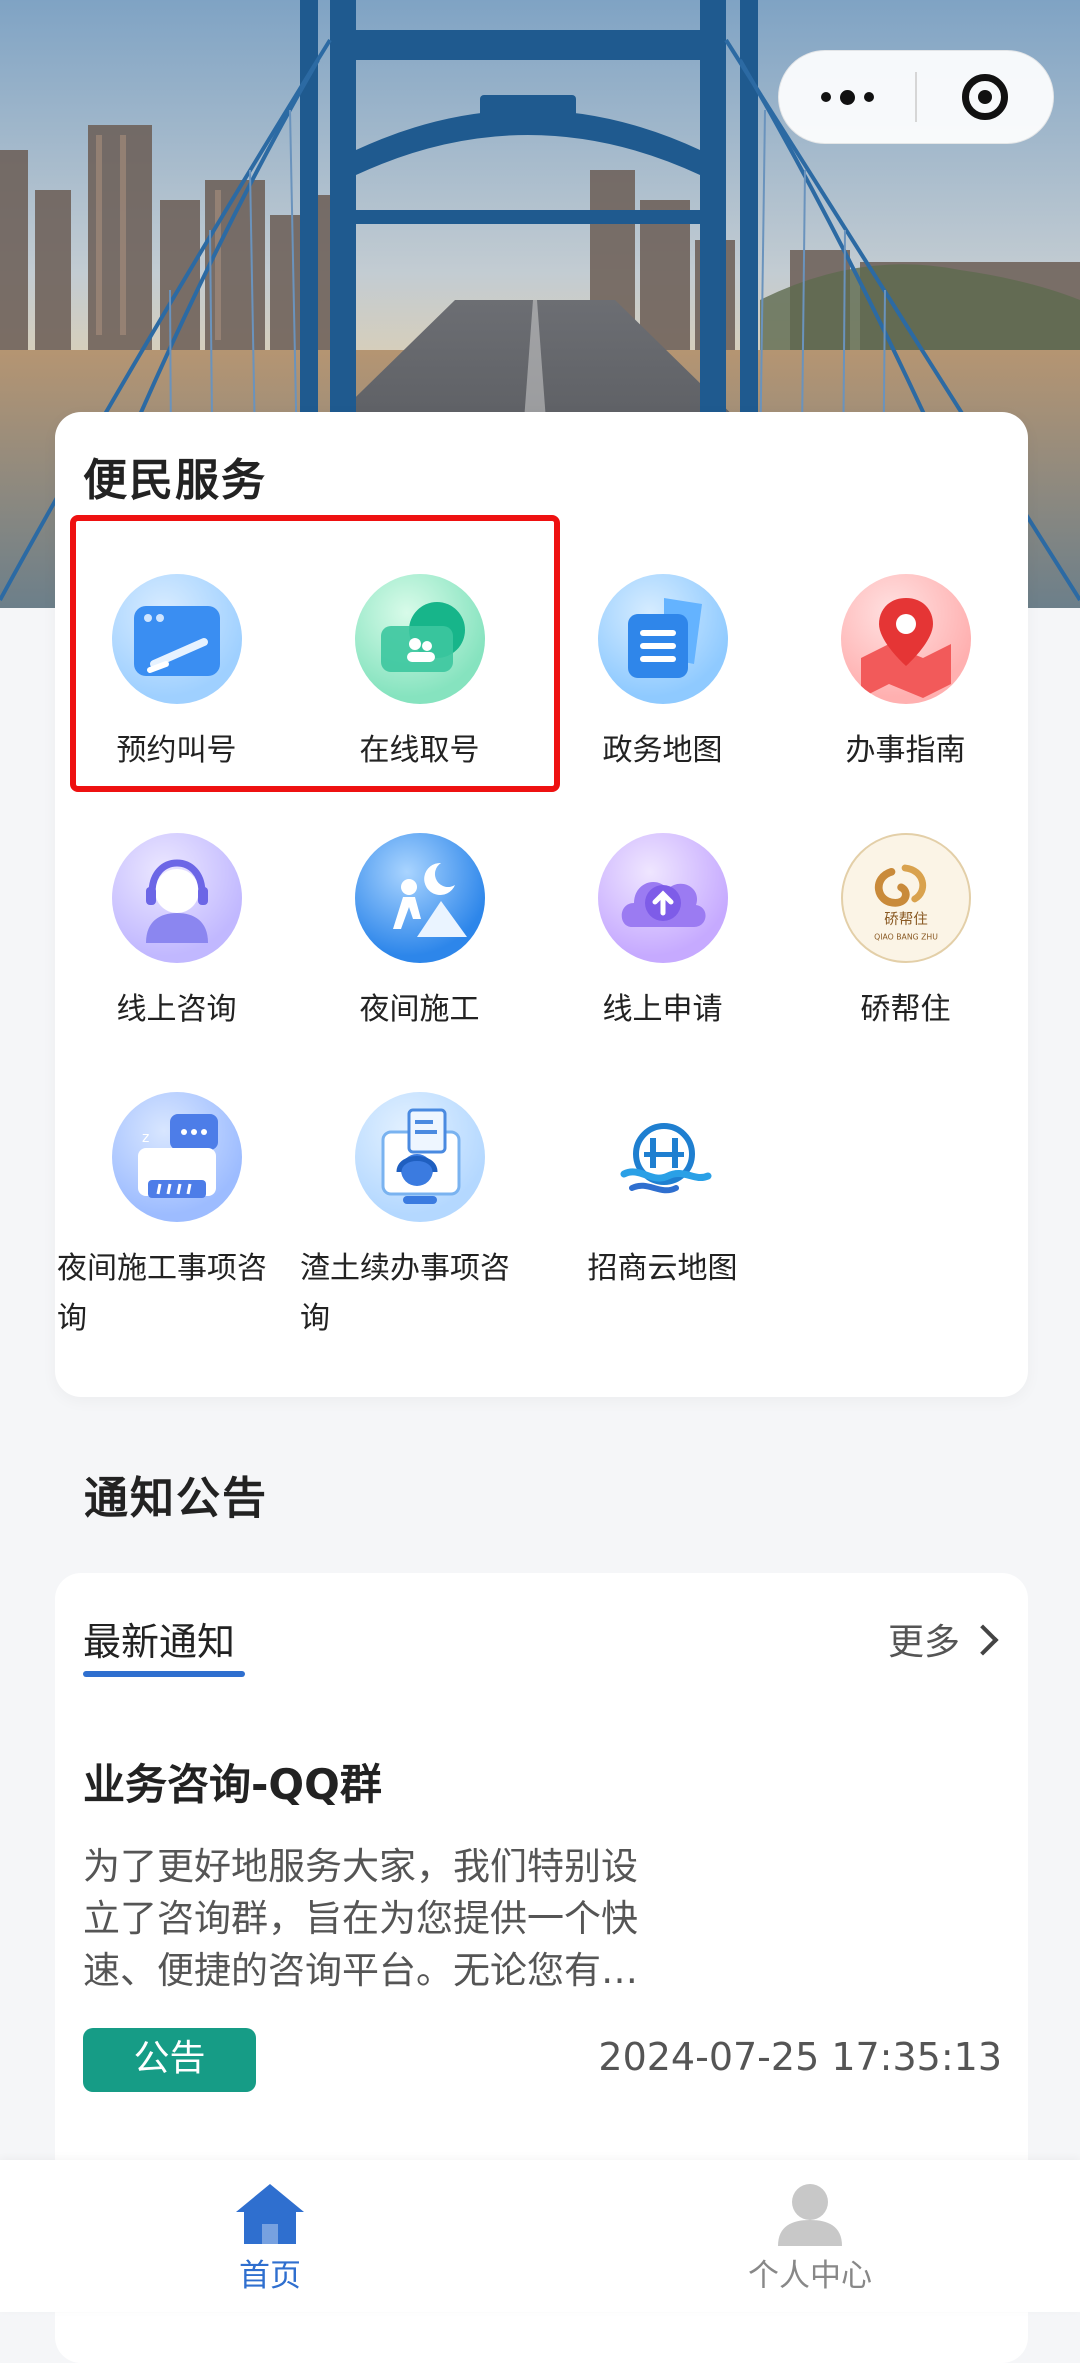 Image resolution: width=1080 pixels, height=2363 pixels. What do you see at coordinates (810, 2215) in the screenshot?
I see `user-icon` at bounding box center [810, 2215].